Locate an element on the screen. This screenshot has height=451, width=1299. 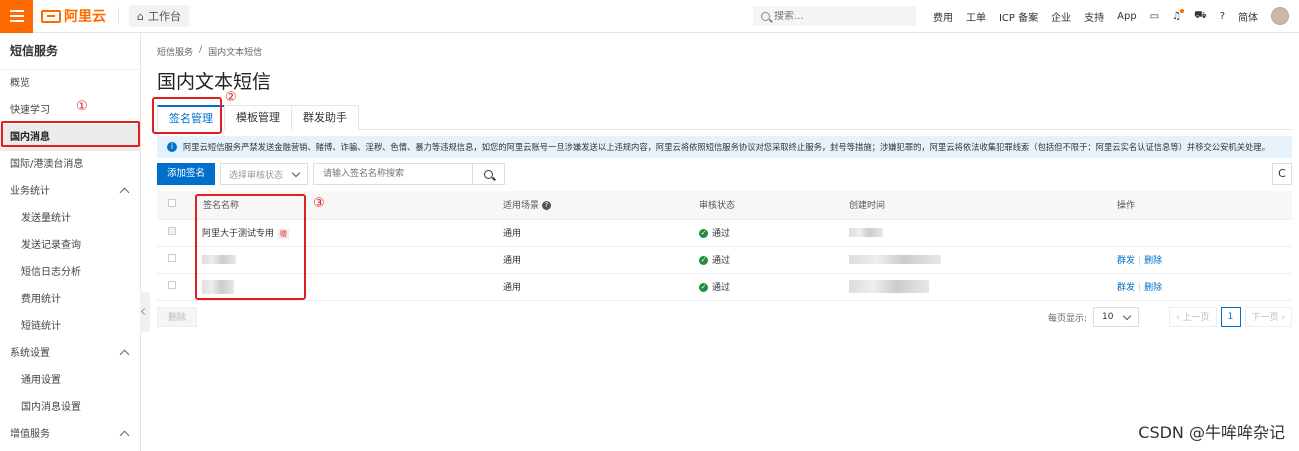
toolbar: 添加签名 选择审核状态 C is located at coordinates (724, 174).